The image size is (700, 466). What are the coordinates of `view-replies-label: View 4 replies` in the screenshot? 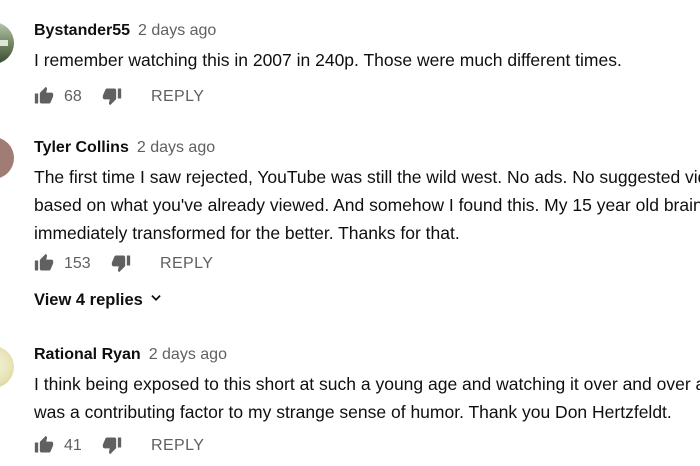 It's located at (88, 300).